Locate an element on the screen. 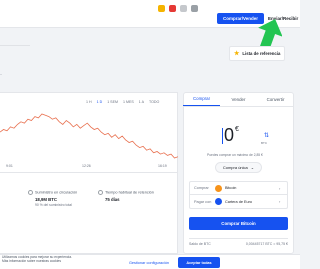 The image size is (320, 269). accept-all-button: Aceptar todas is located at coordinates (199, 262).